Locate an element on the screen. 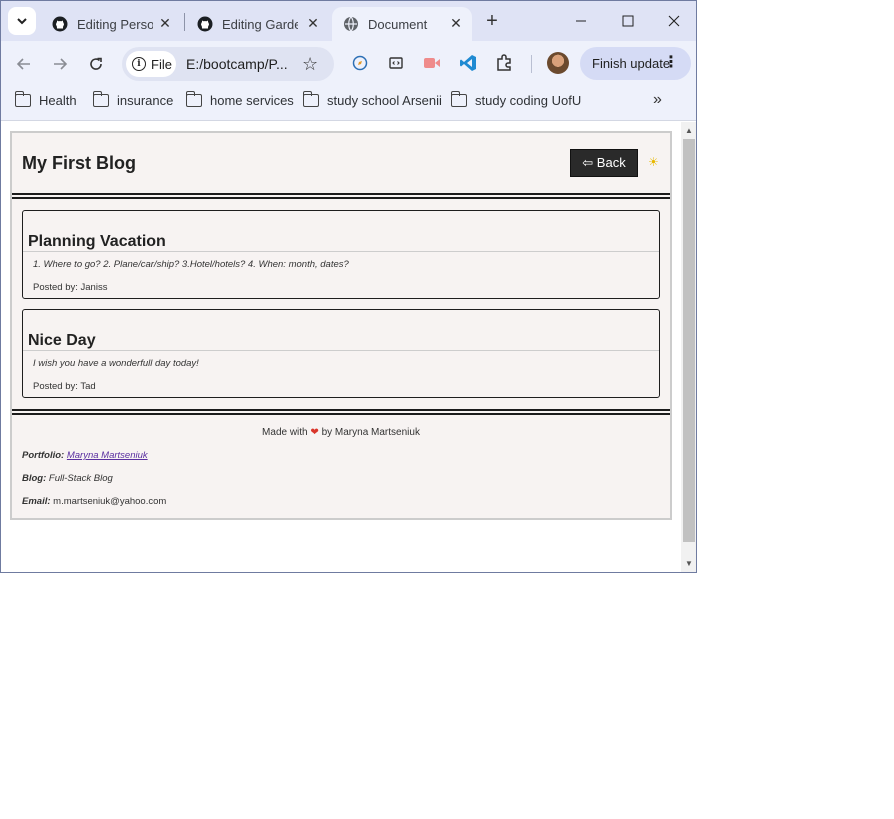 The image size is (894, 819). tab-search-button is located at coordinates (22, 21).